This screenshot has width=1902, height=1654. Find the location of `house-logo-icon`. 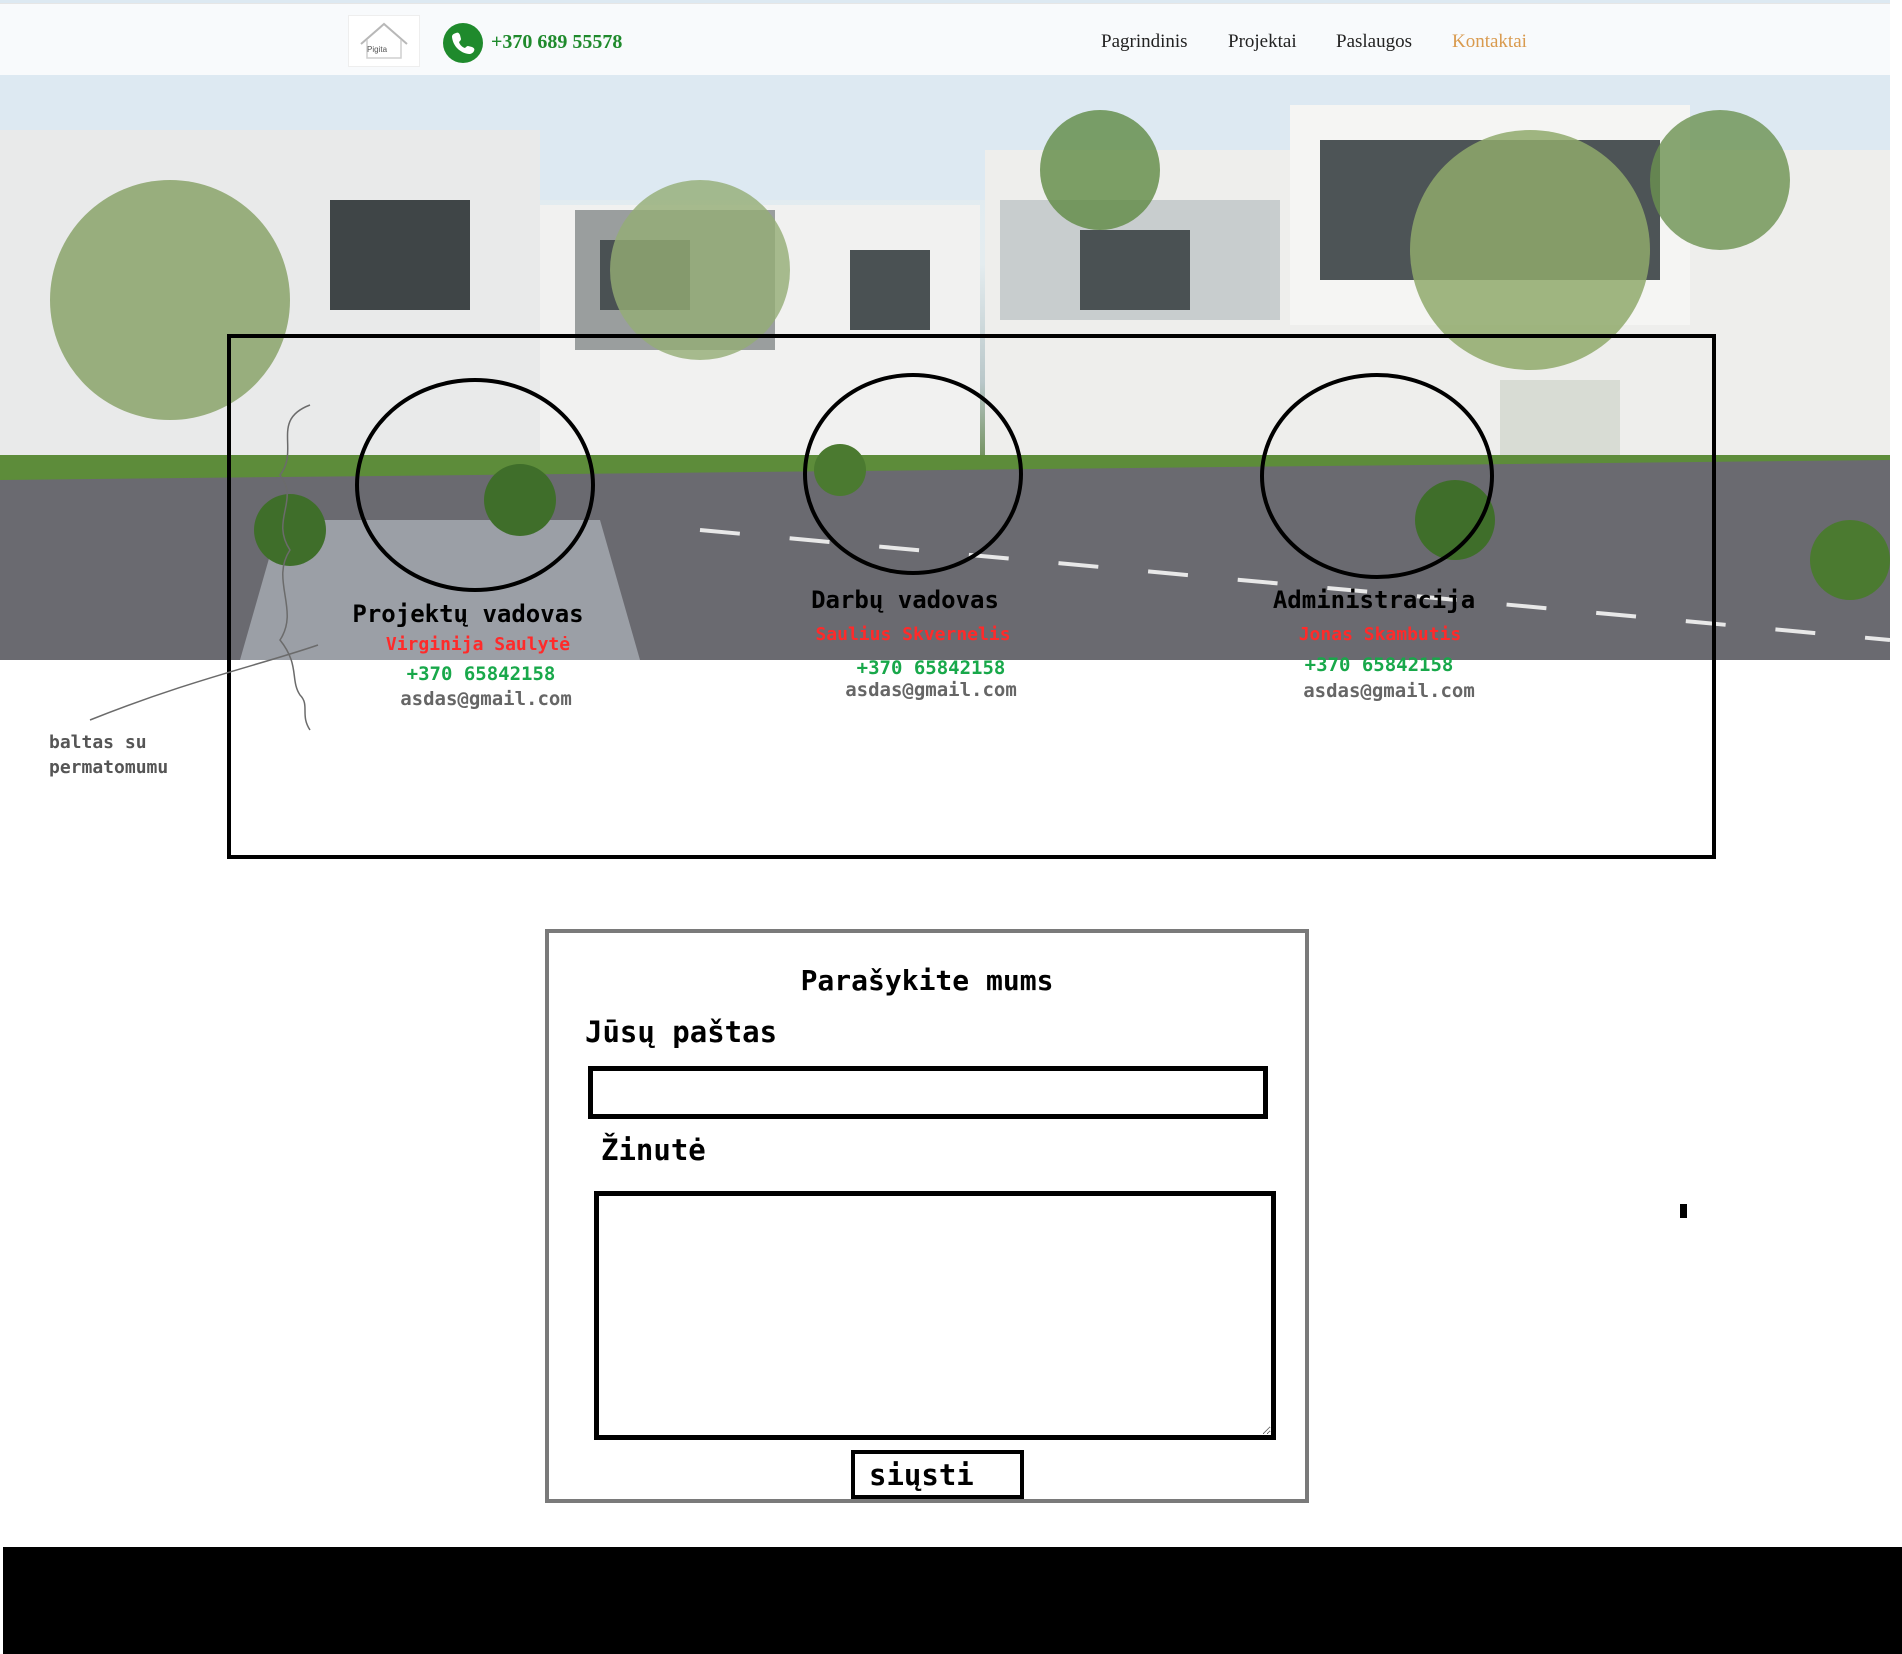

house-logo-icon is located at coordinates (384, 40).